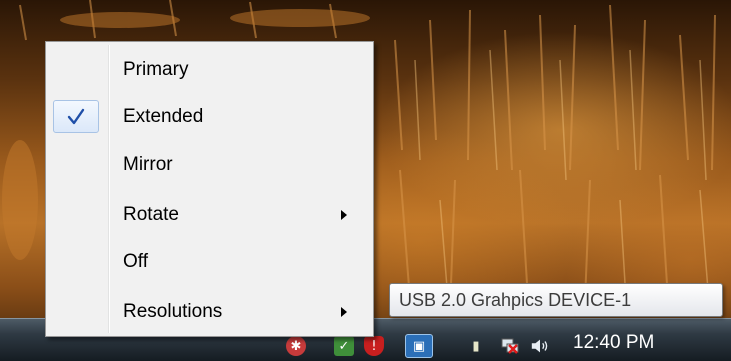 The image size is (731, 361). I want to click on menu-item-label: Resolutions, so click(173, 311).